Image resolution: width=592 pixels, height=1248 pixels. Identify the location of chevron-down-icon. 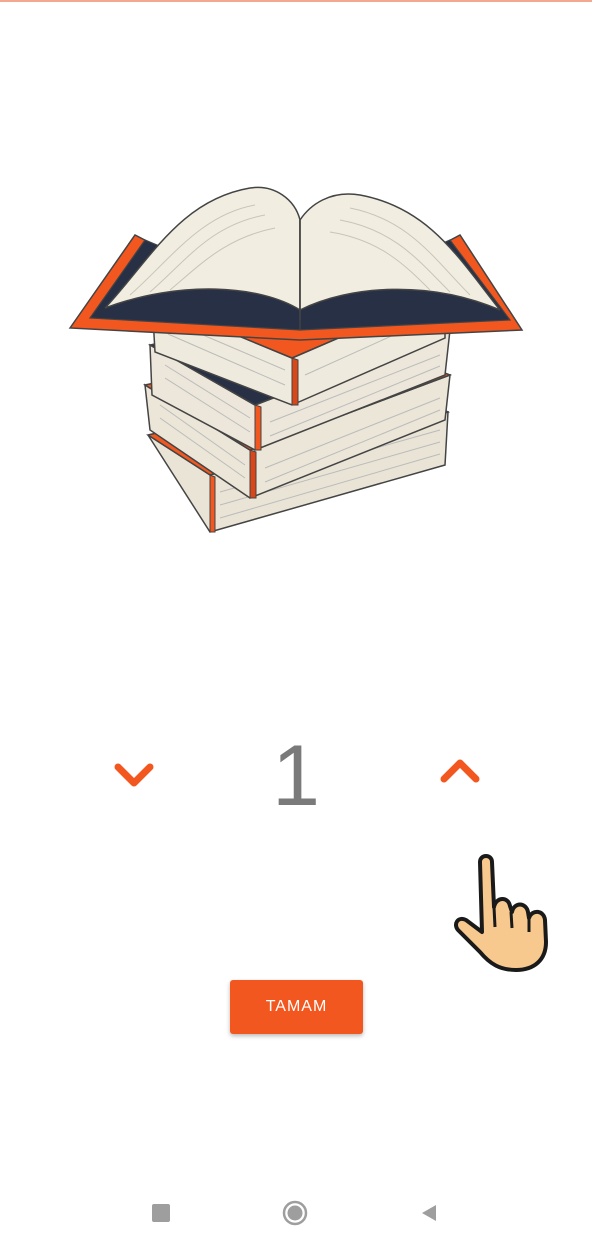
(134, 775).